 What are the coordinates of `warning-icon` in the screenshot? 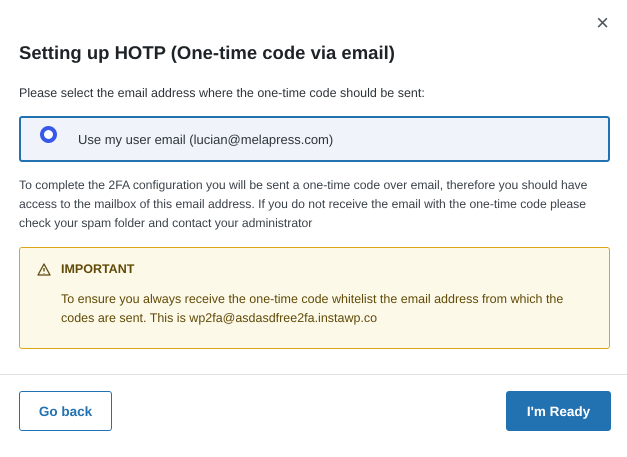 It's located at (44, 269).